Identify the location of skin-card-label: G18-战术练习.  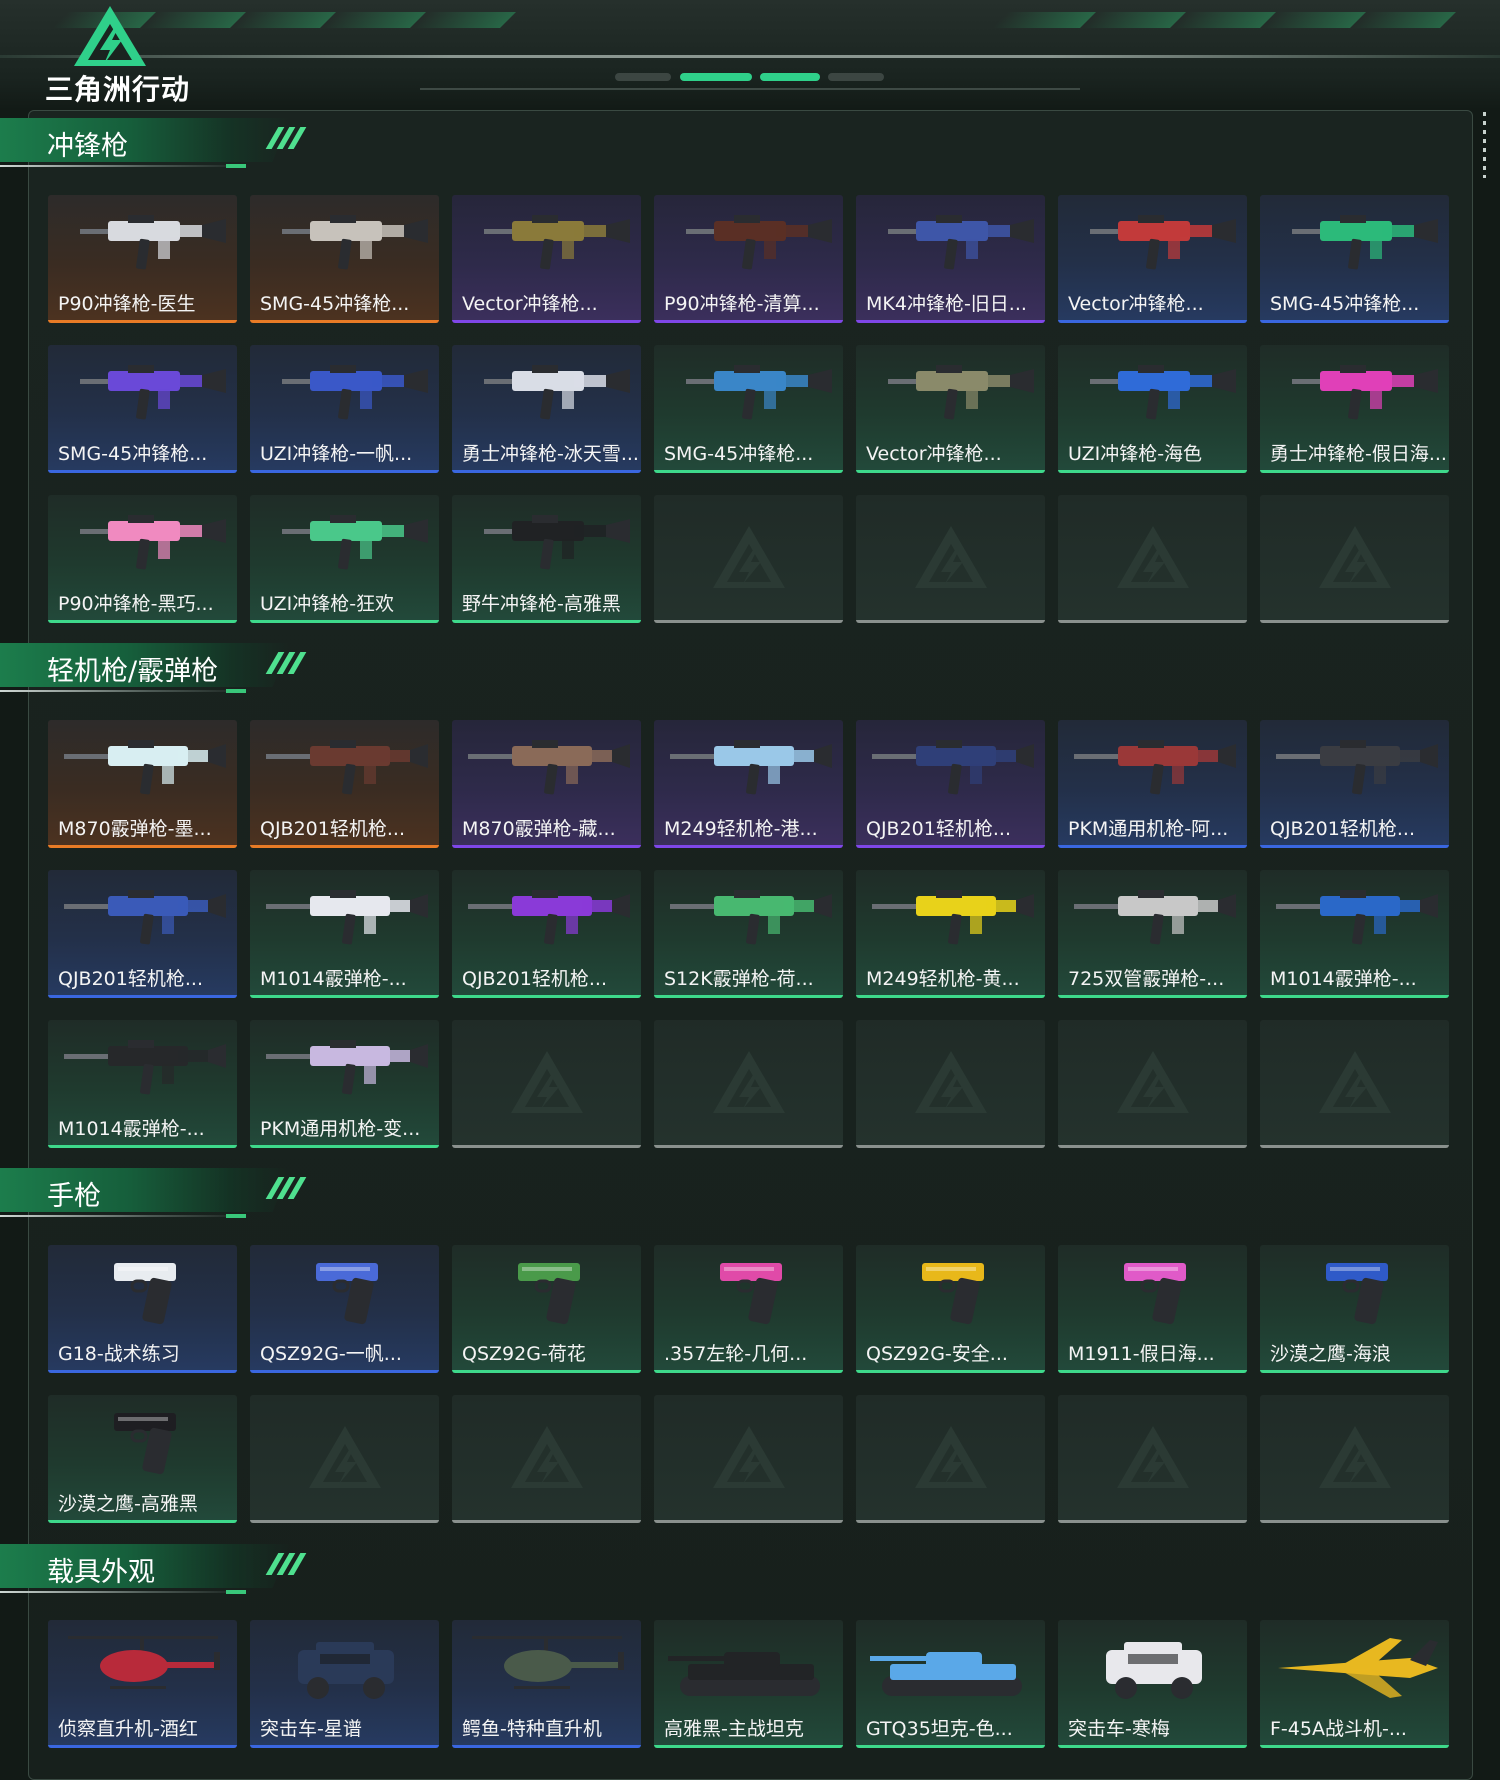
(119, 1354).